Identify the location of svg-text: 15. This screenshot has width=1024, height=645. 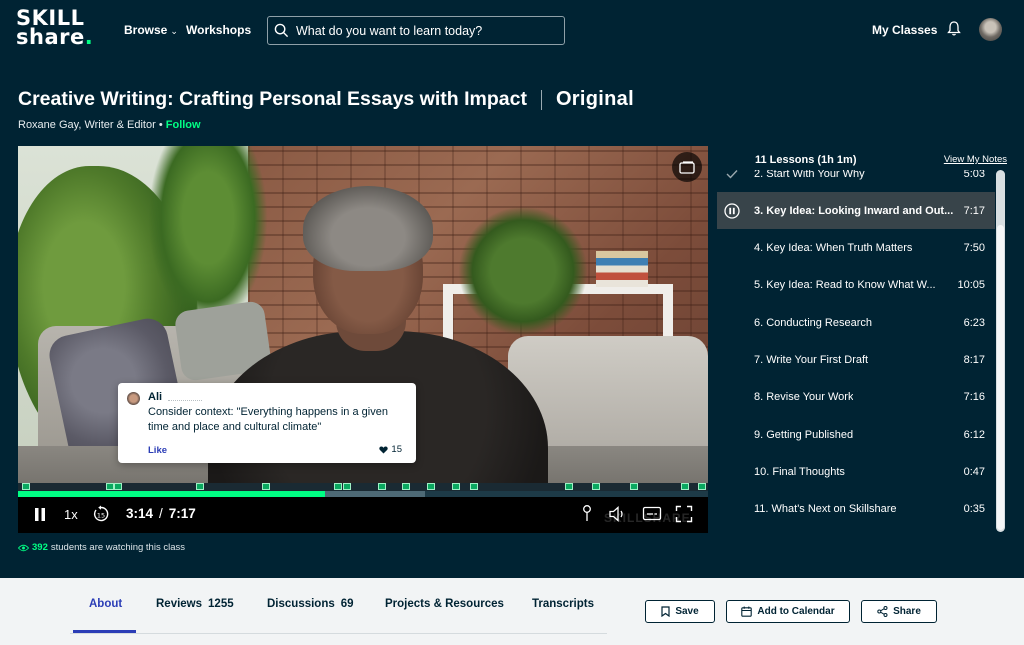
(101, 515).